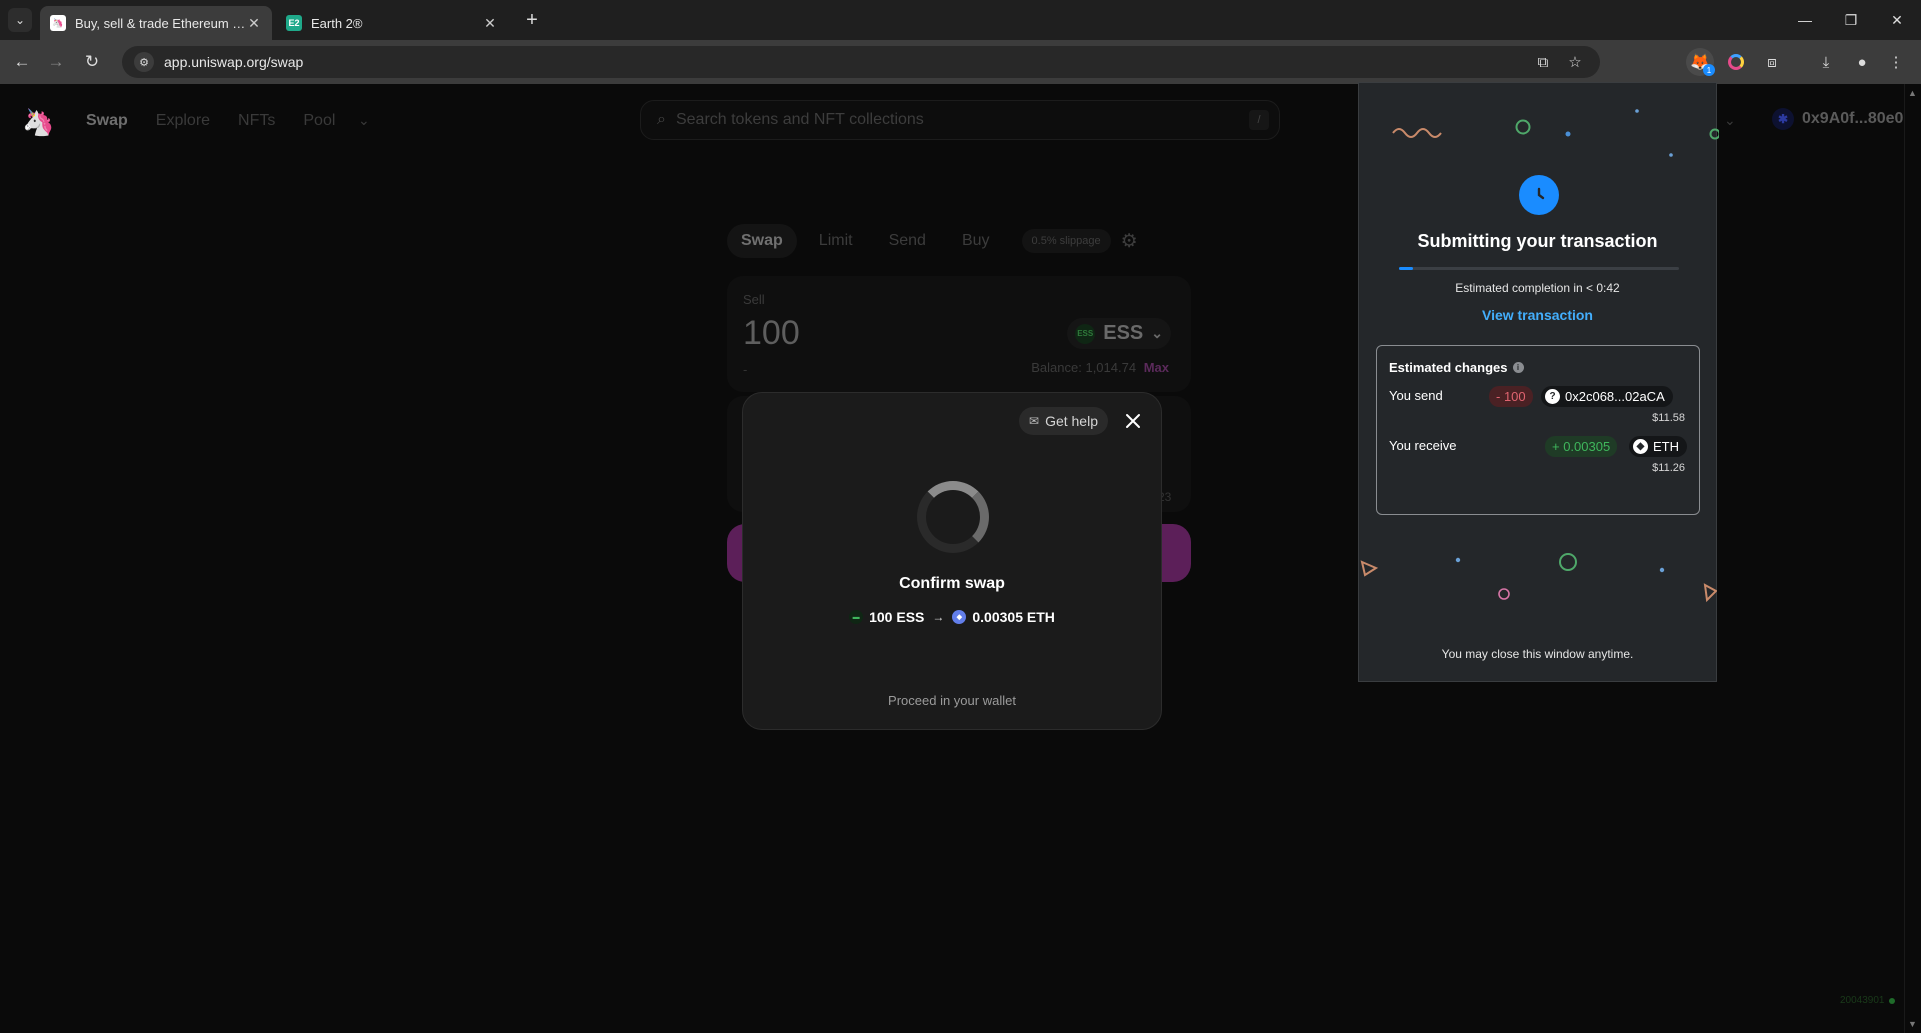 Image resolution: width=1921 pixels, height=1033 pixels. I want to click on modal-title: Confirm swap, so click(952, 583).